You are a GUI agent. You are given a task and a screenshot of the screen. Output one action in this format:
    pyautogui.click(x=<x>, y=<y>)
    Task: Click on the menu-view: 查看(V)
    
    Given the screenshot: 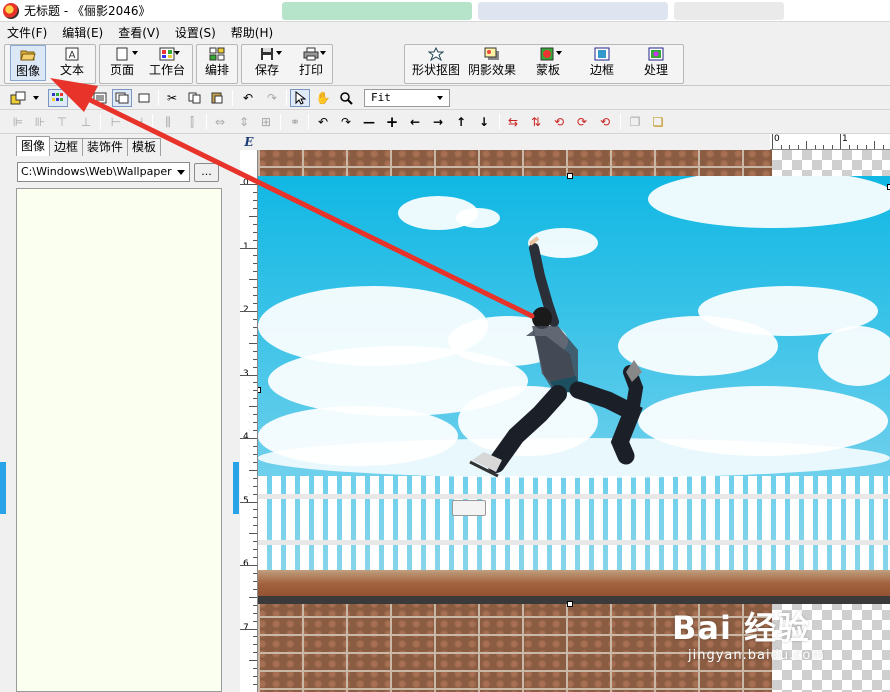 What is the action you would take?
    pyautogui.click(x=139, y=32)
    